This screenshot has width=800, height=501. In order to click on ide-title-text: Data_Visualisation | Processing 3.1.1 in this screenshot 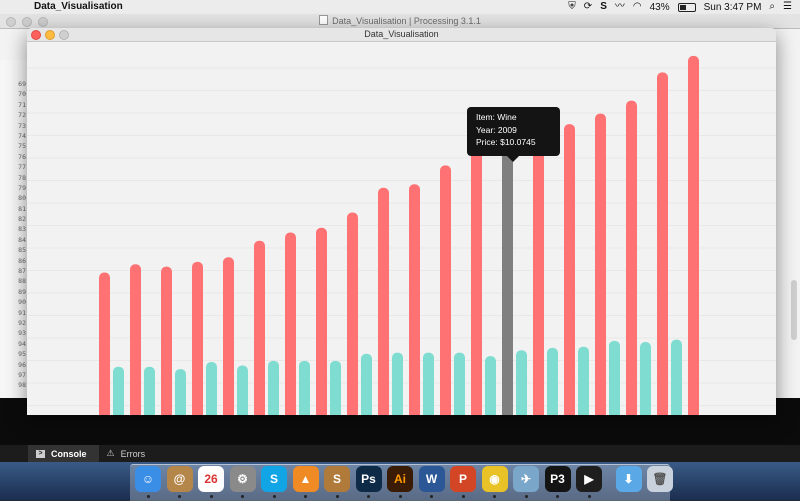, I will do `click(406, 21)`.